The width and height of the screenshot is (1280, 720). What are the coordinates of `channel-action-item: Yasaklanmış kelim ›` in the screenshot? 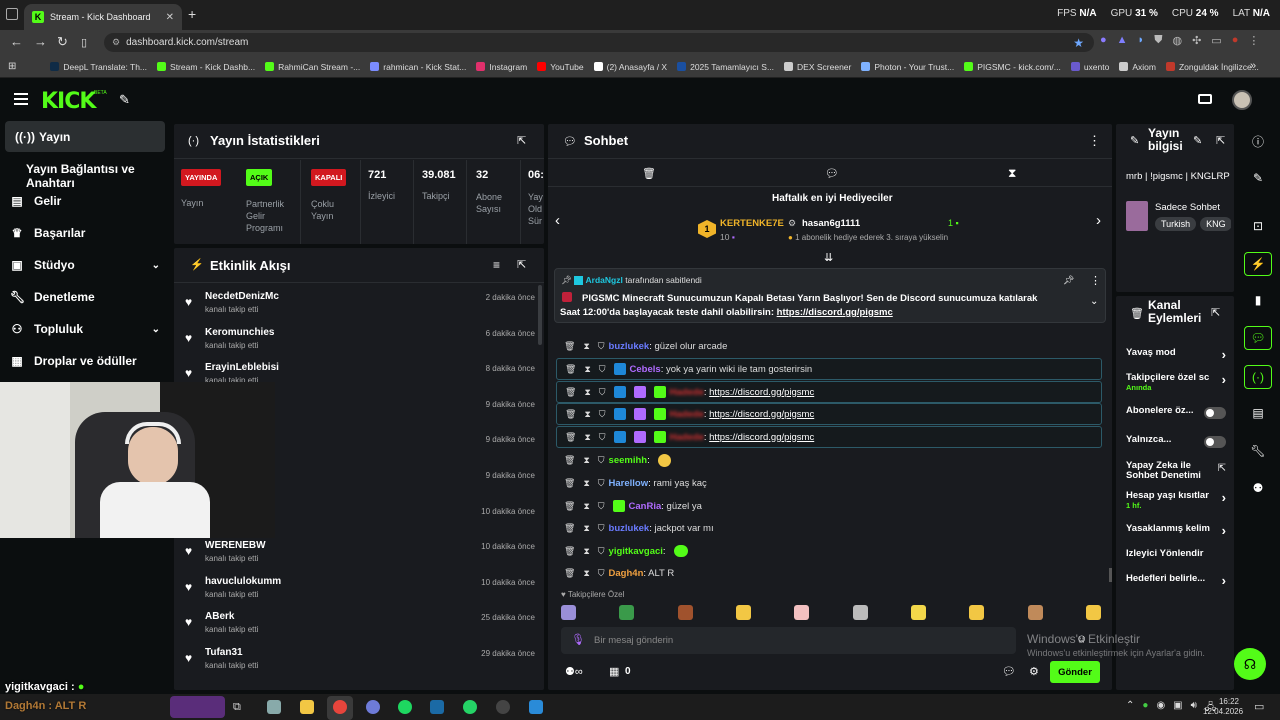 It's located at (1176, 530).